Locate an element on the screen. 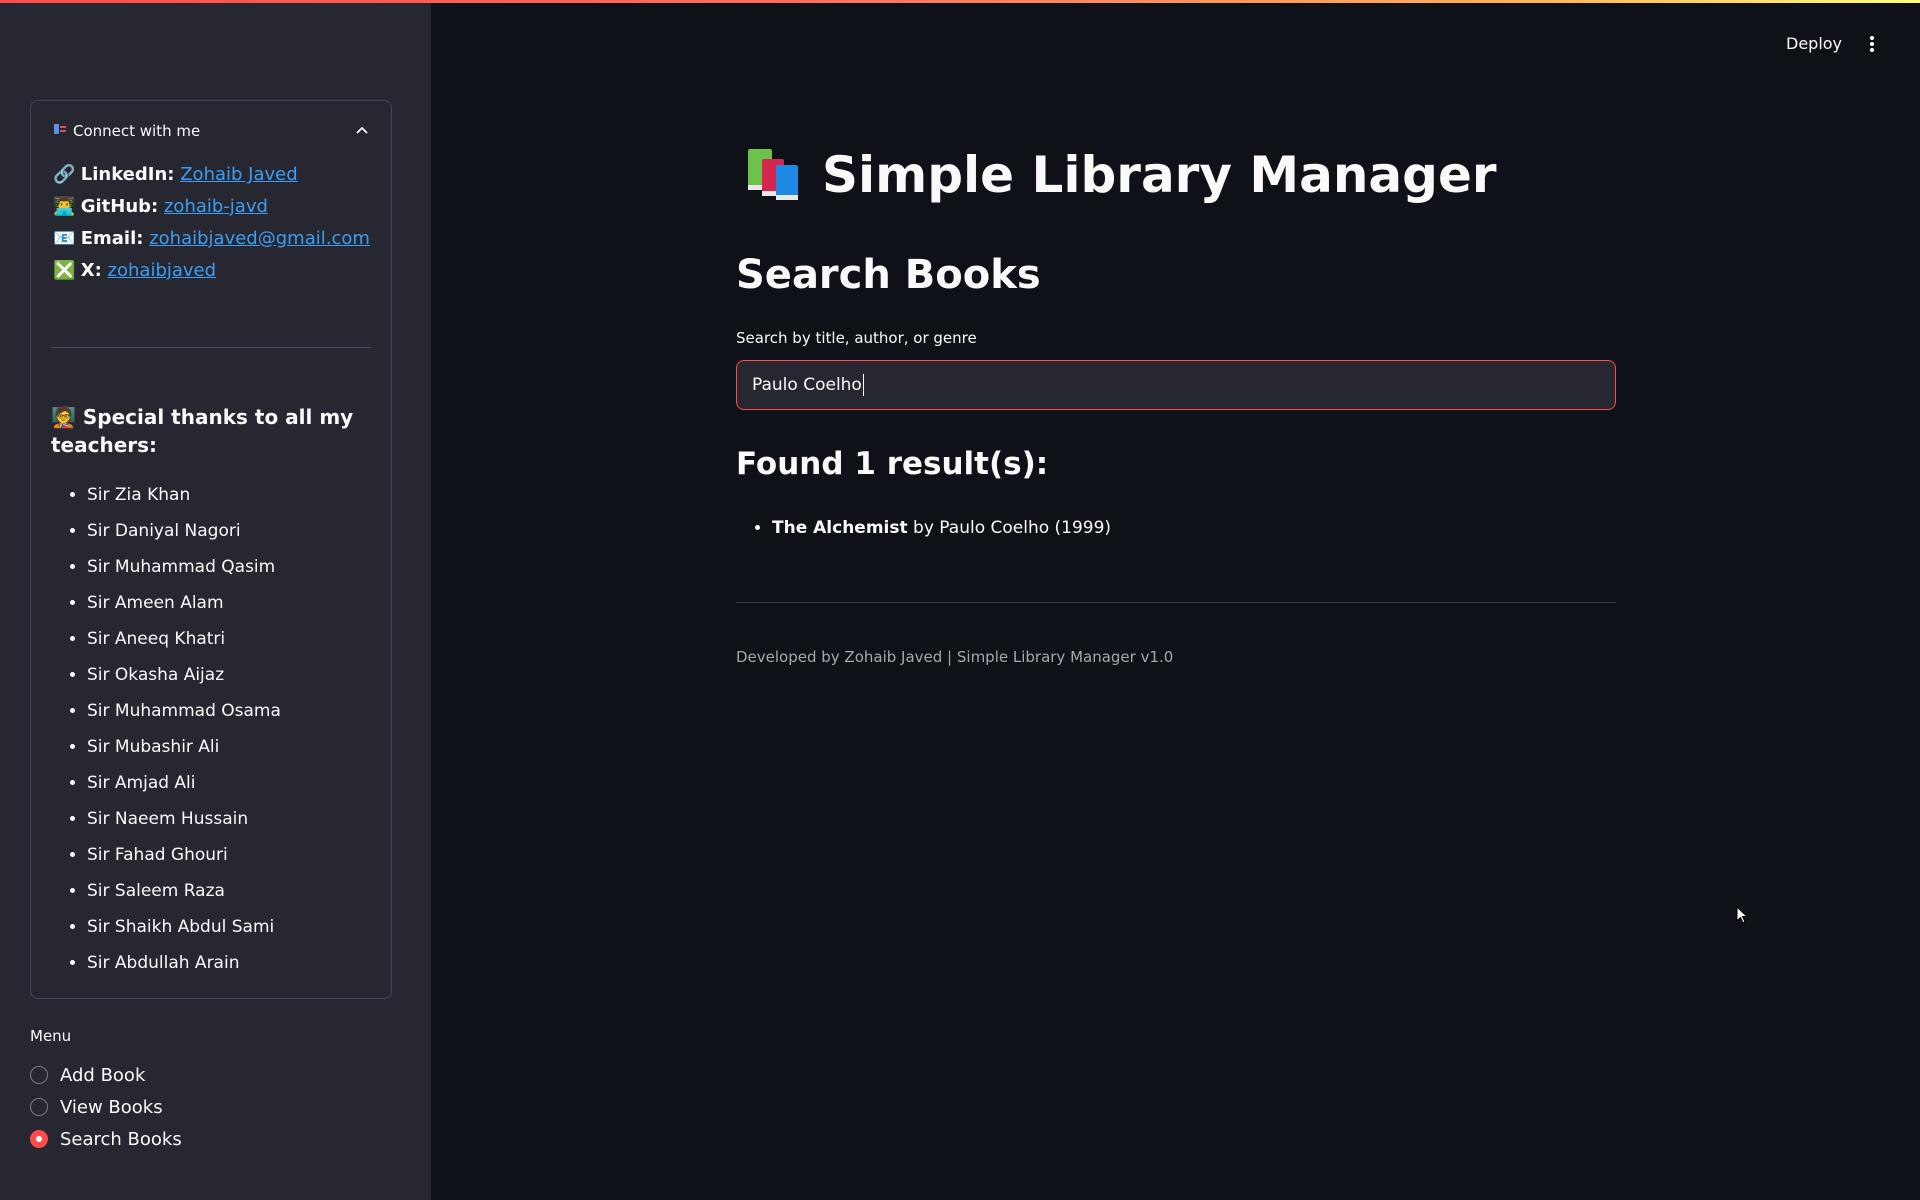 The width and height of the screenshot is (1920, 1200). result-details: by Paulo Coelho (1999) is located at coordinates (1009, 528).